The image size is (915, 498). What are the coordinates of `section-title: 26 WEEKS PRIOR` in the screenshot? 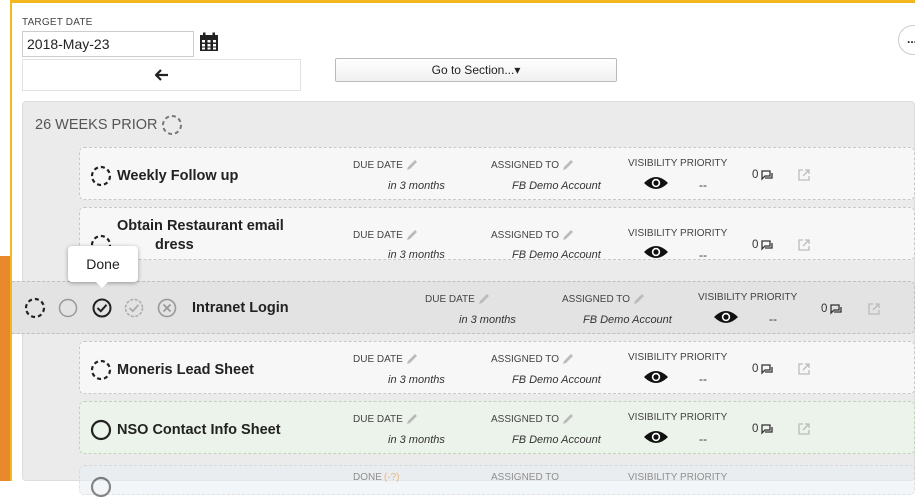 It's located at (109, 125).